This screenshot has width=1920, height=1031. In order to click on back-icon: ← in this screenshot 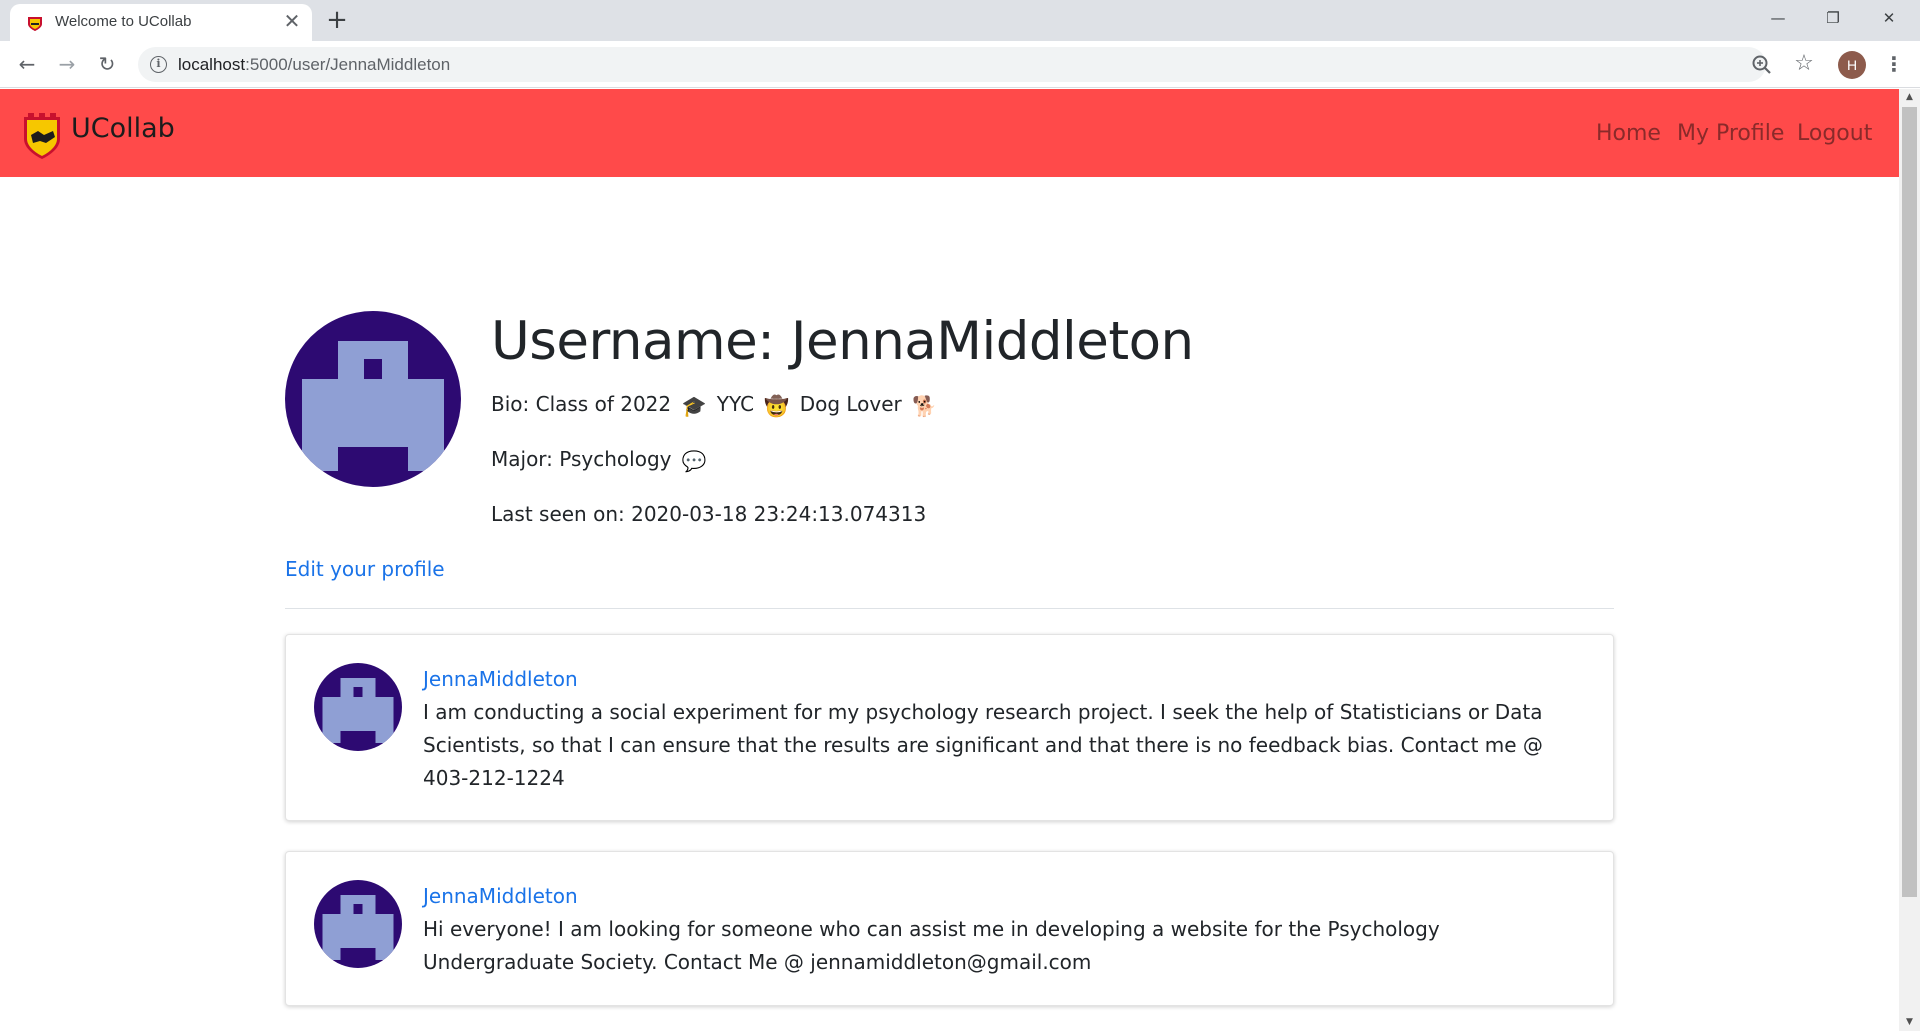, I will do `click(27, 64)`.